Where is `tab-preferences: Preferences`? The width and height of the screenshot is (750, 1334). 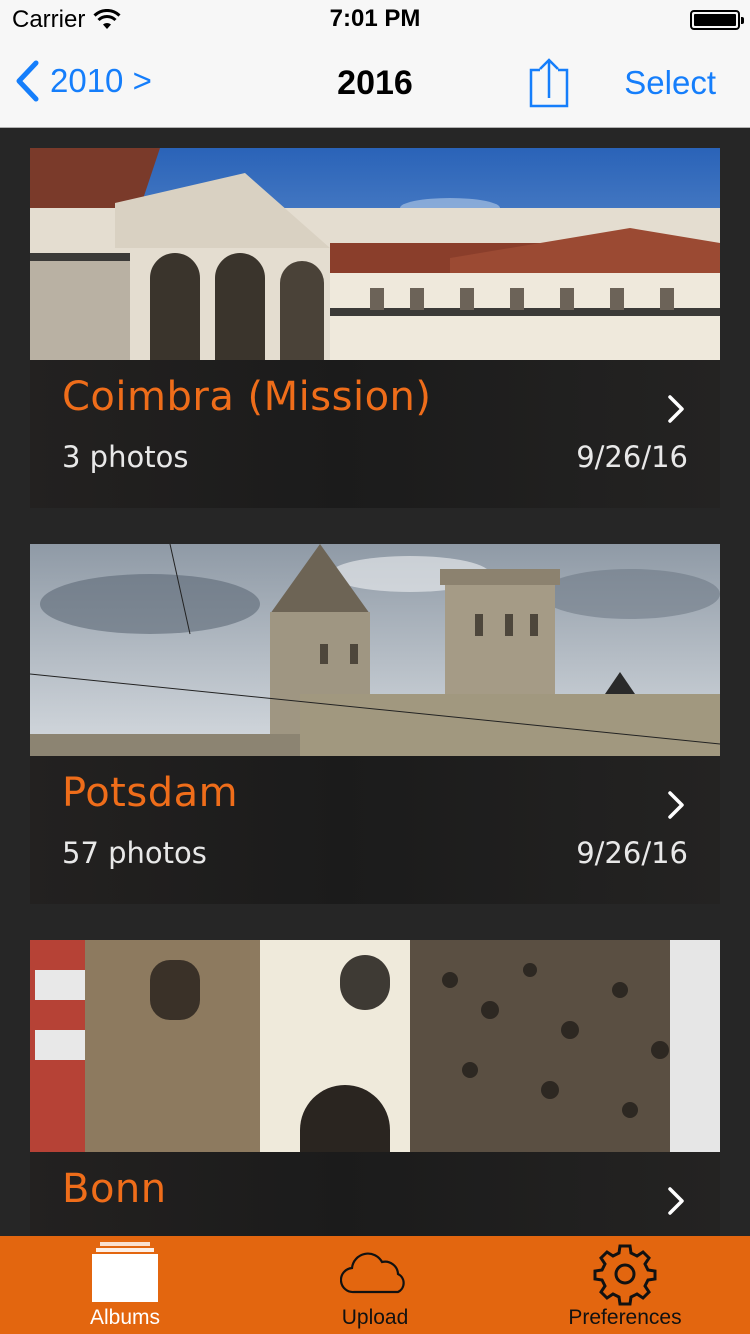 tab-preferences: Preferences is located at coordinates (625, 1285).